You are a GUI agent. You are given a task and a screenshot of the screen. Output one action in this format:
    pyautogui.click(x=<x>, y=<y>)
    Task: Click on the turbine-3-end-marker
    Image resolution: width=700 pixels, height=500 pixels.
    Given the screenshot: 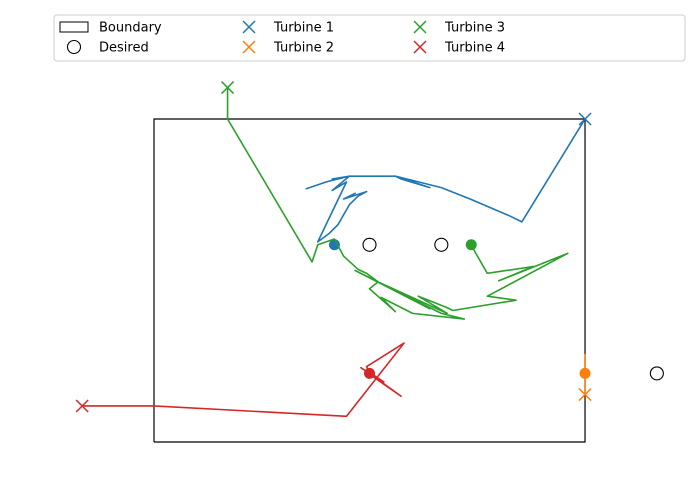 What is the action you would take?
    pyautogui.click(x=471, y=245)
    